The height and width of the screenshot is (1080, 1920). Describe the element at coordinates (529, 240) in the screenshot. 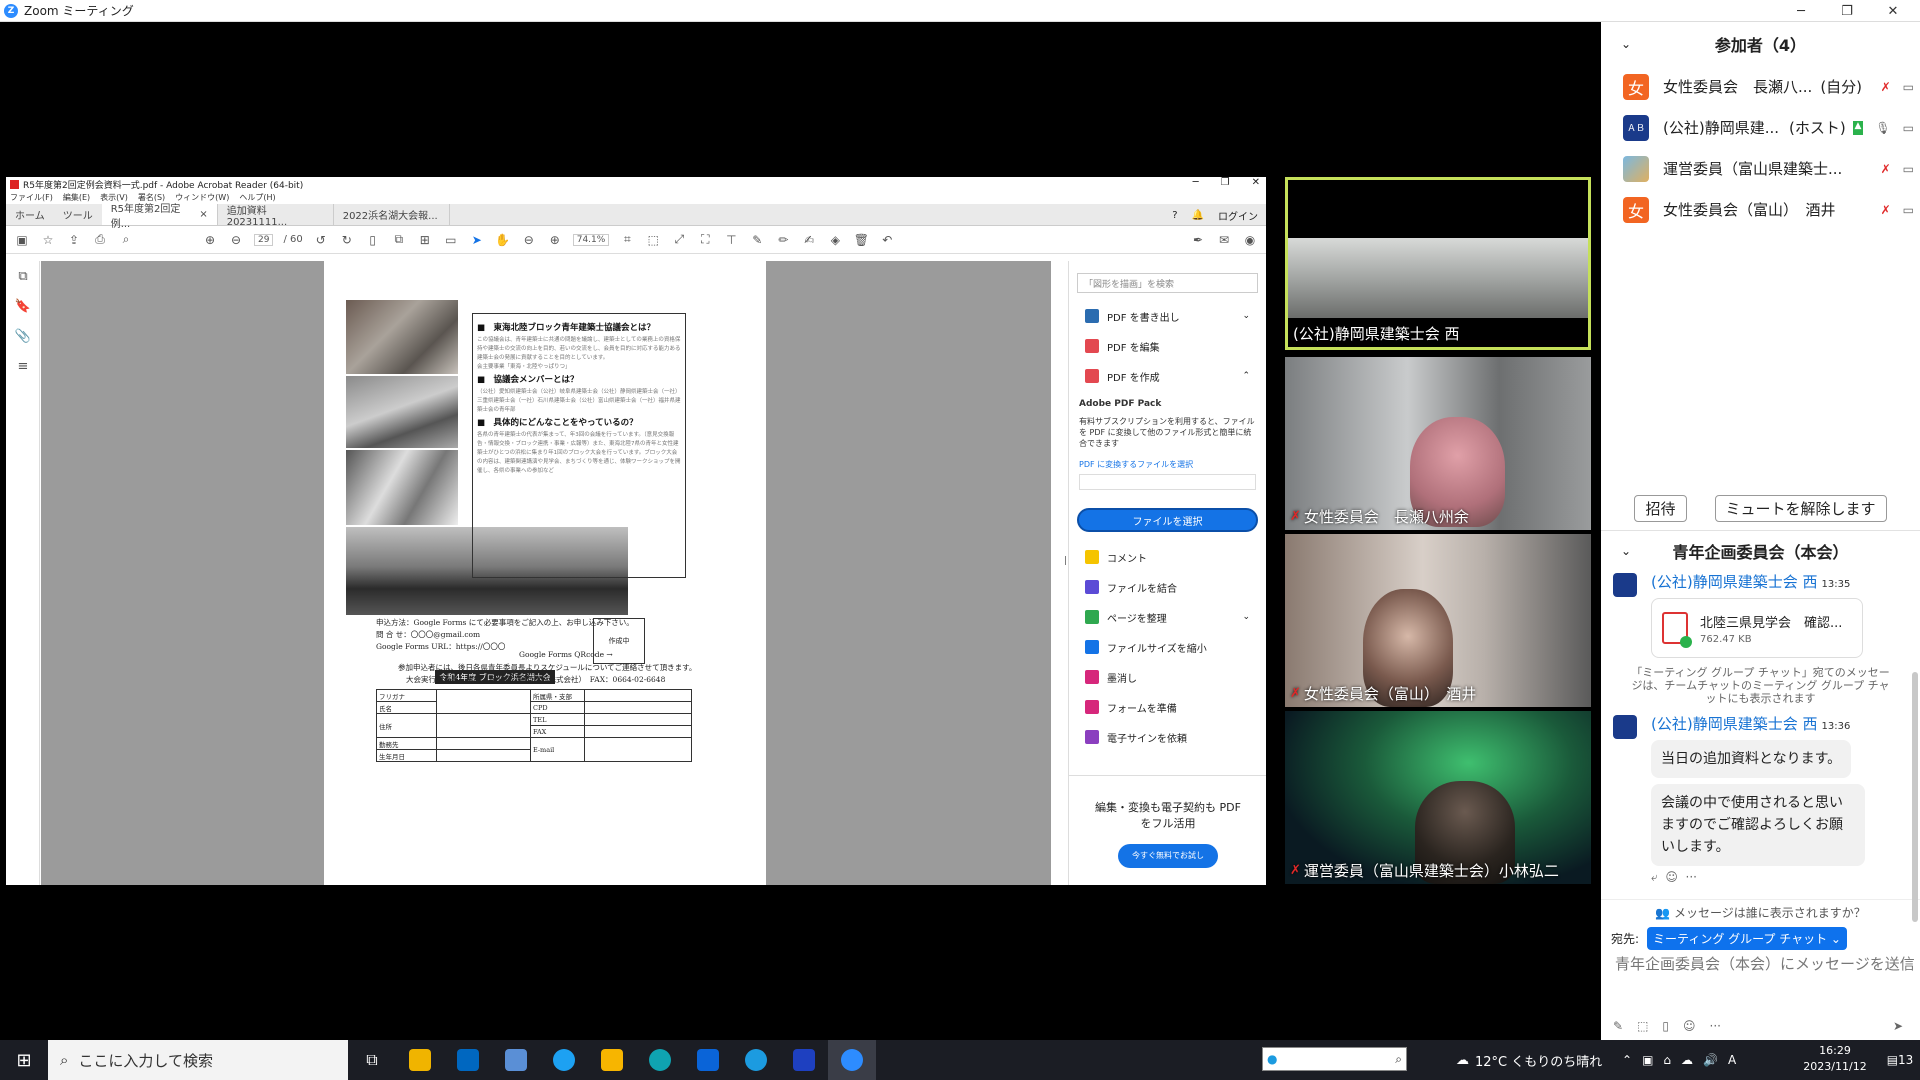

I see `zoom-out-icon: ⊖` at that location.